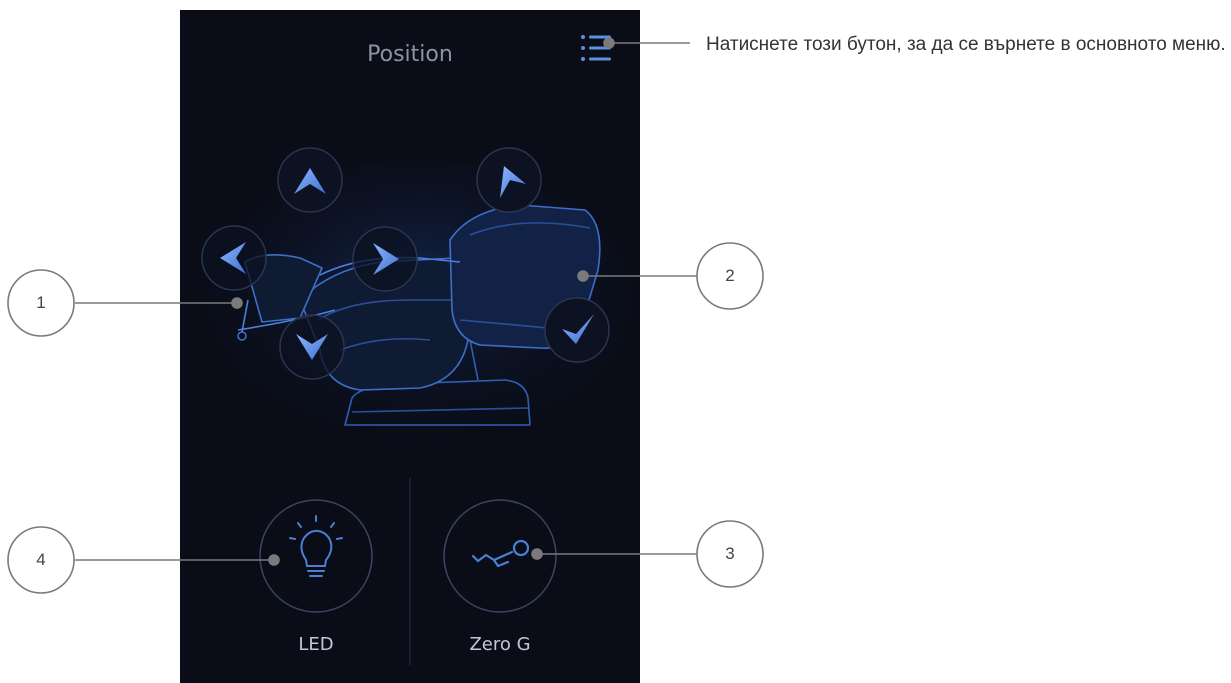 The image size is (1231, 683). I want to click on down-button, so click(312, 347).